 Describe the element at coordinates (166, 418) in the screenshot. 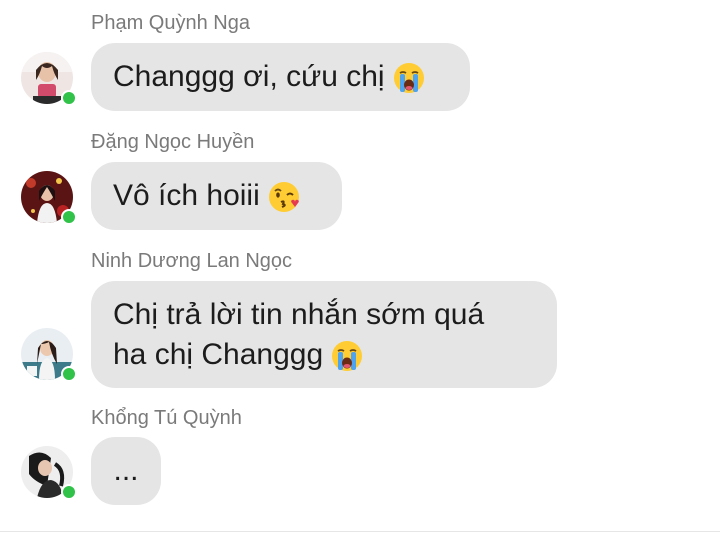

I see `sender-name: Khổng Tú Quỳnh` at that location.